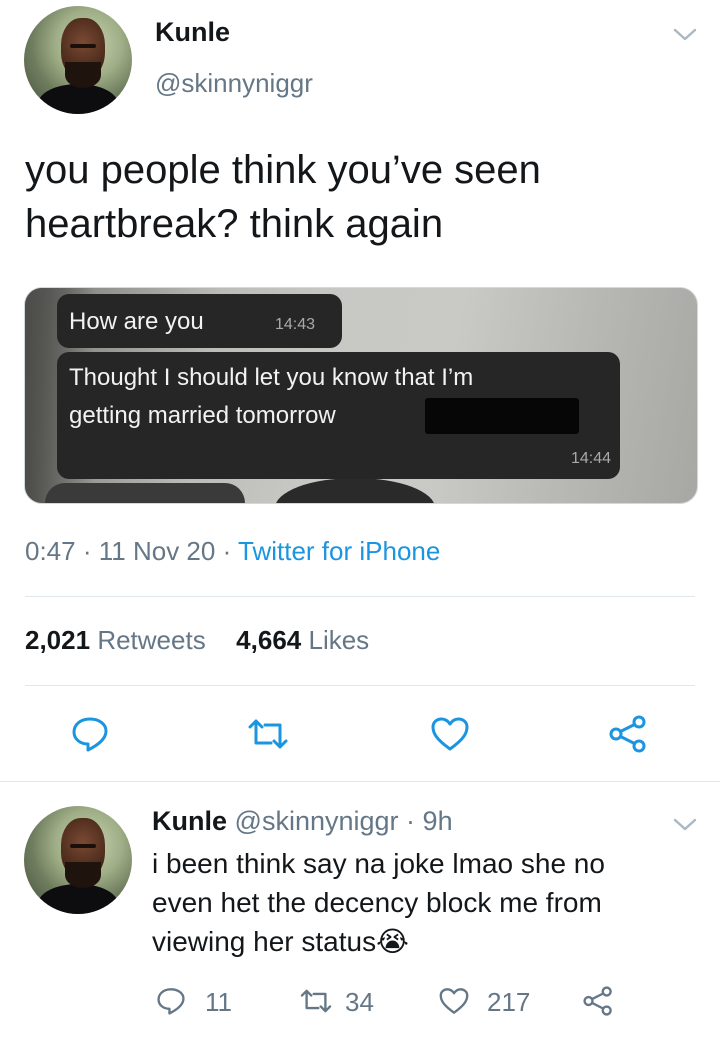 The image size is (720, 1039). Describe the element at coordinates (502, 416) in the screenshot. I see `redaction-block` at that location.